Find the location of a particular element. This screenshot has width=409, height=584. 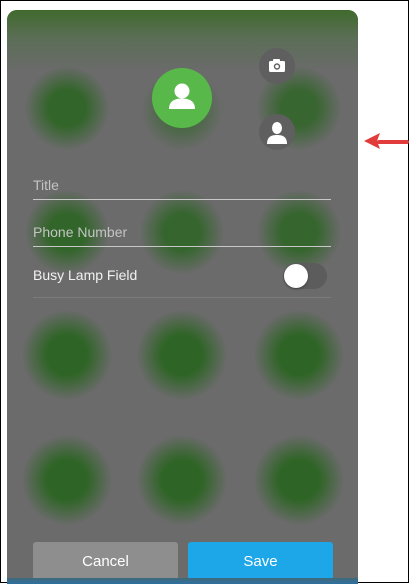

camera-button is located at coordinates (277, 66).